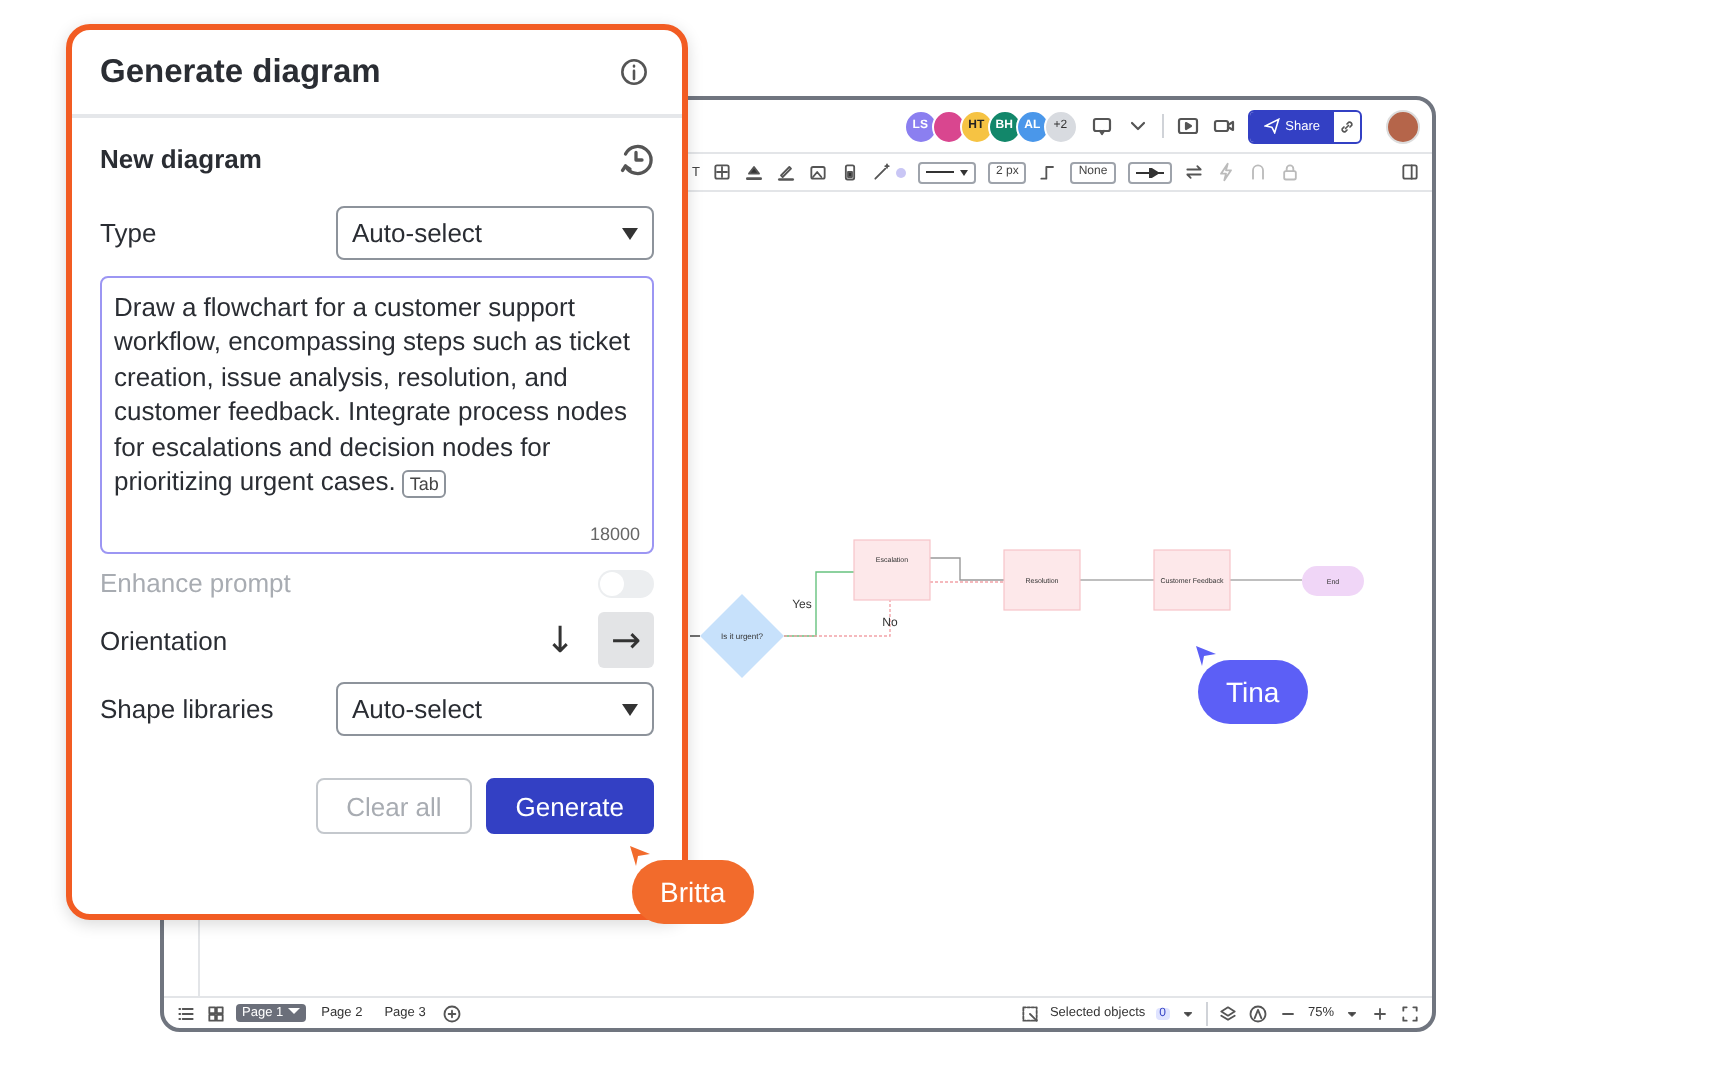 The width and height of the screenshot is (1726, 1092). I want to click on orientation-option: →, so click(626, 640).